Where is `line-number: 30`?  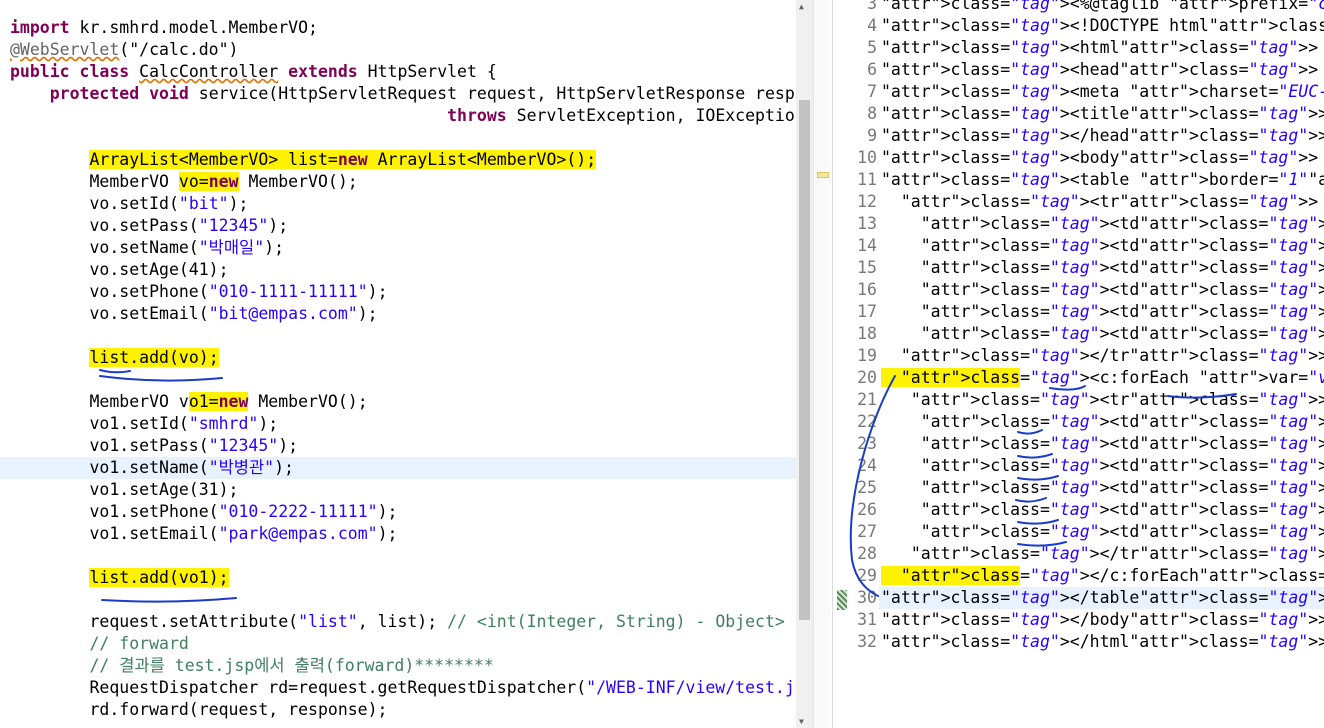 line-number: 30 is located at coordinates (867, 597).